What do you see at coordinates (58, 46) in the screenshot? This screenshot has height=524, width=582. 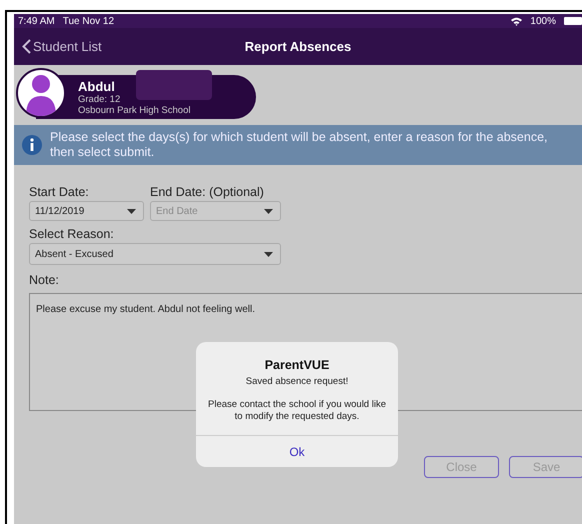 I see `back-button: Student List` at bounding box center [58, 46].